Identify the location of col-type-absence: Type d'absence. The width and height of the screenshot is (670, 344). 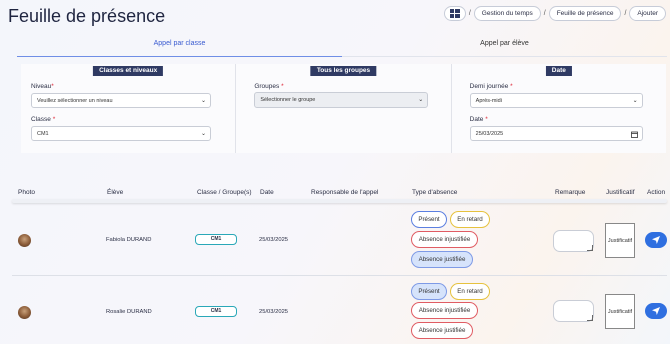
(435, 192).